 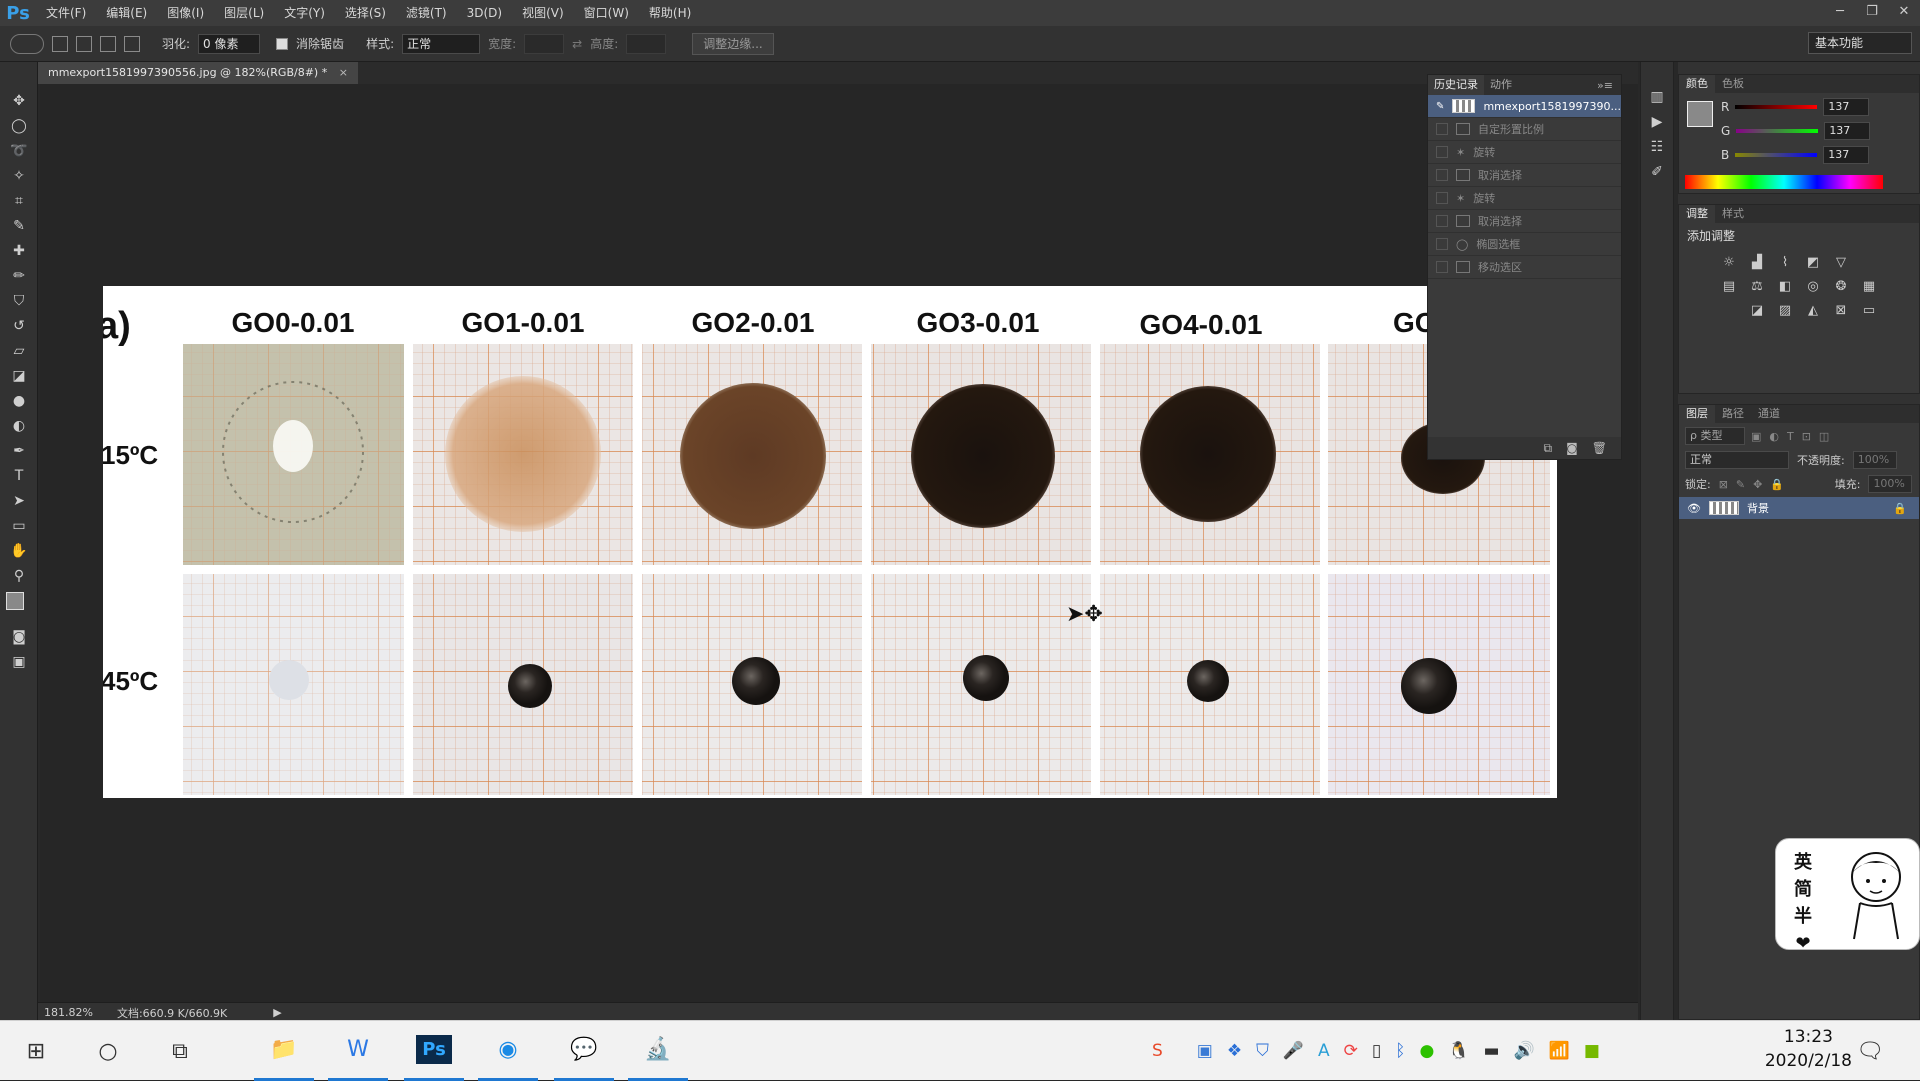 What do you see at coordinates (1813, 286) in the screenshot?
I see `photo-filter-icon: ◎` at bounding box center [1813, 286].